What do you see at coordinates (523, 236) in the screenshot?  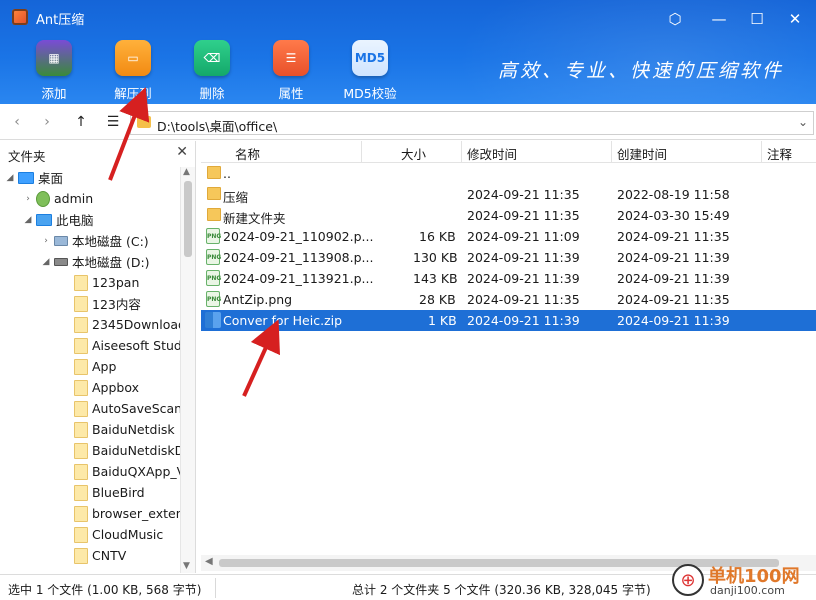 I see `file-modified: 2024-09-21 11:09` at bounding box center [523, 236].